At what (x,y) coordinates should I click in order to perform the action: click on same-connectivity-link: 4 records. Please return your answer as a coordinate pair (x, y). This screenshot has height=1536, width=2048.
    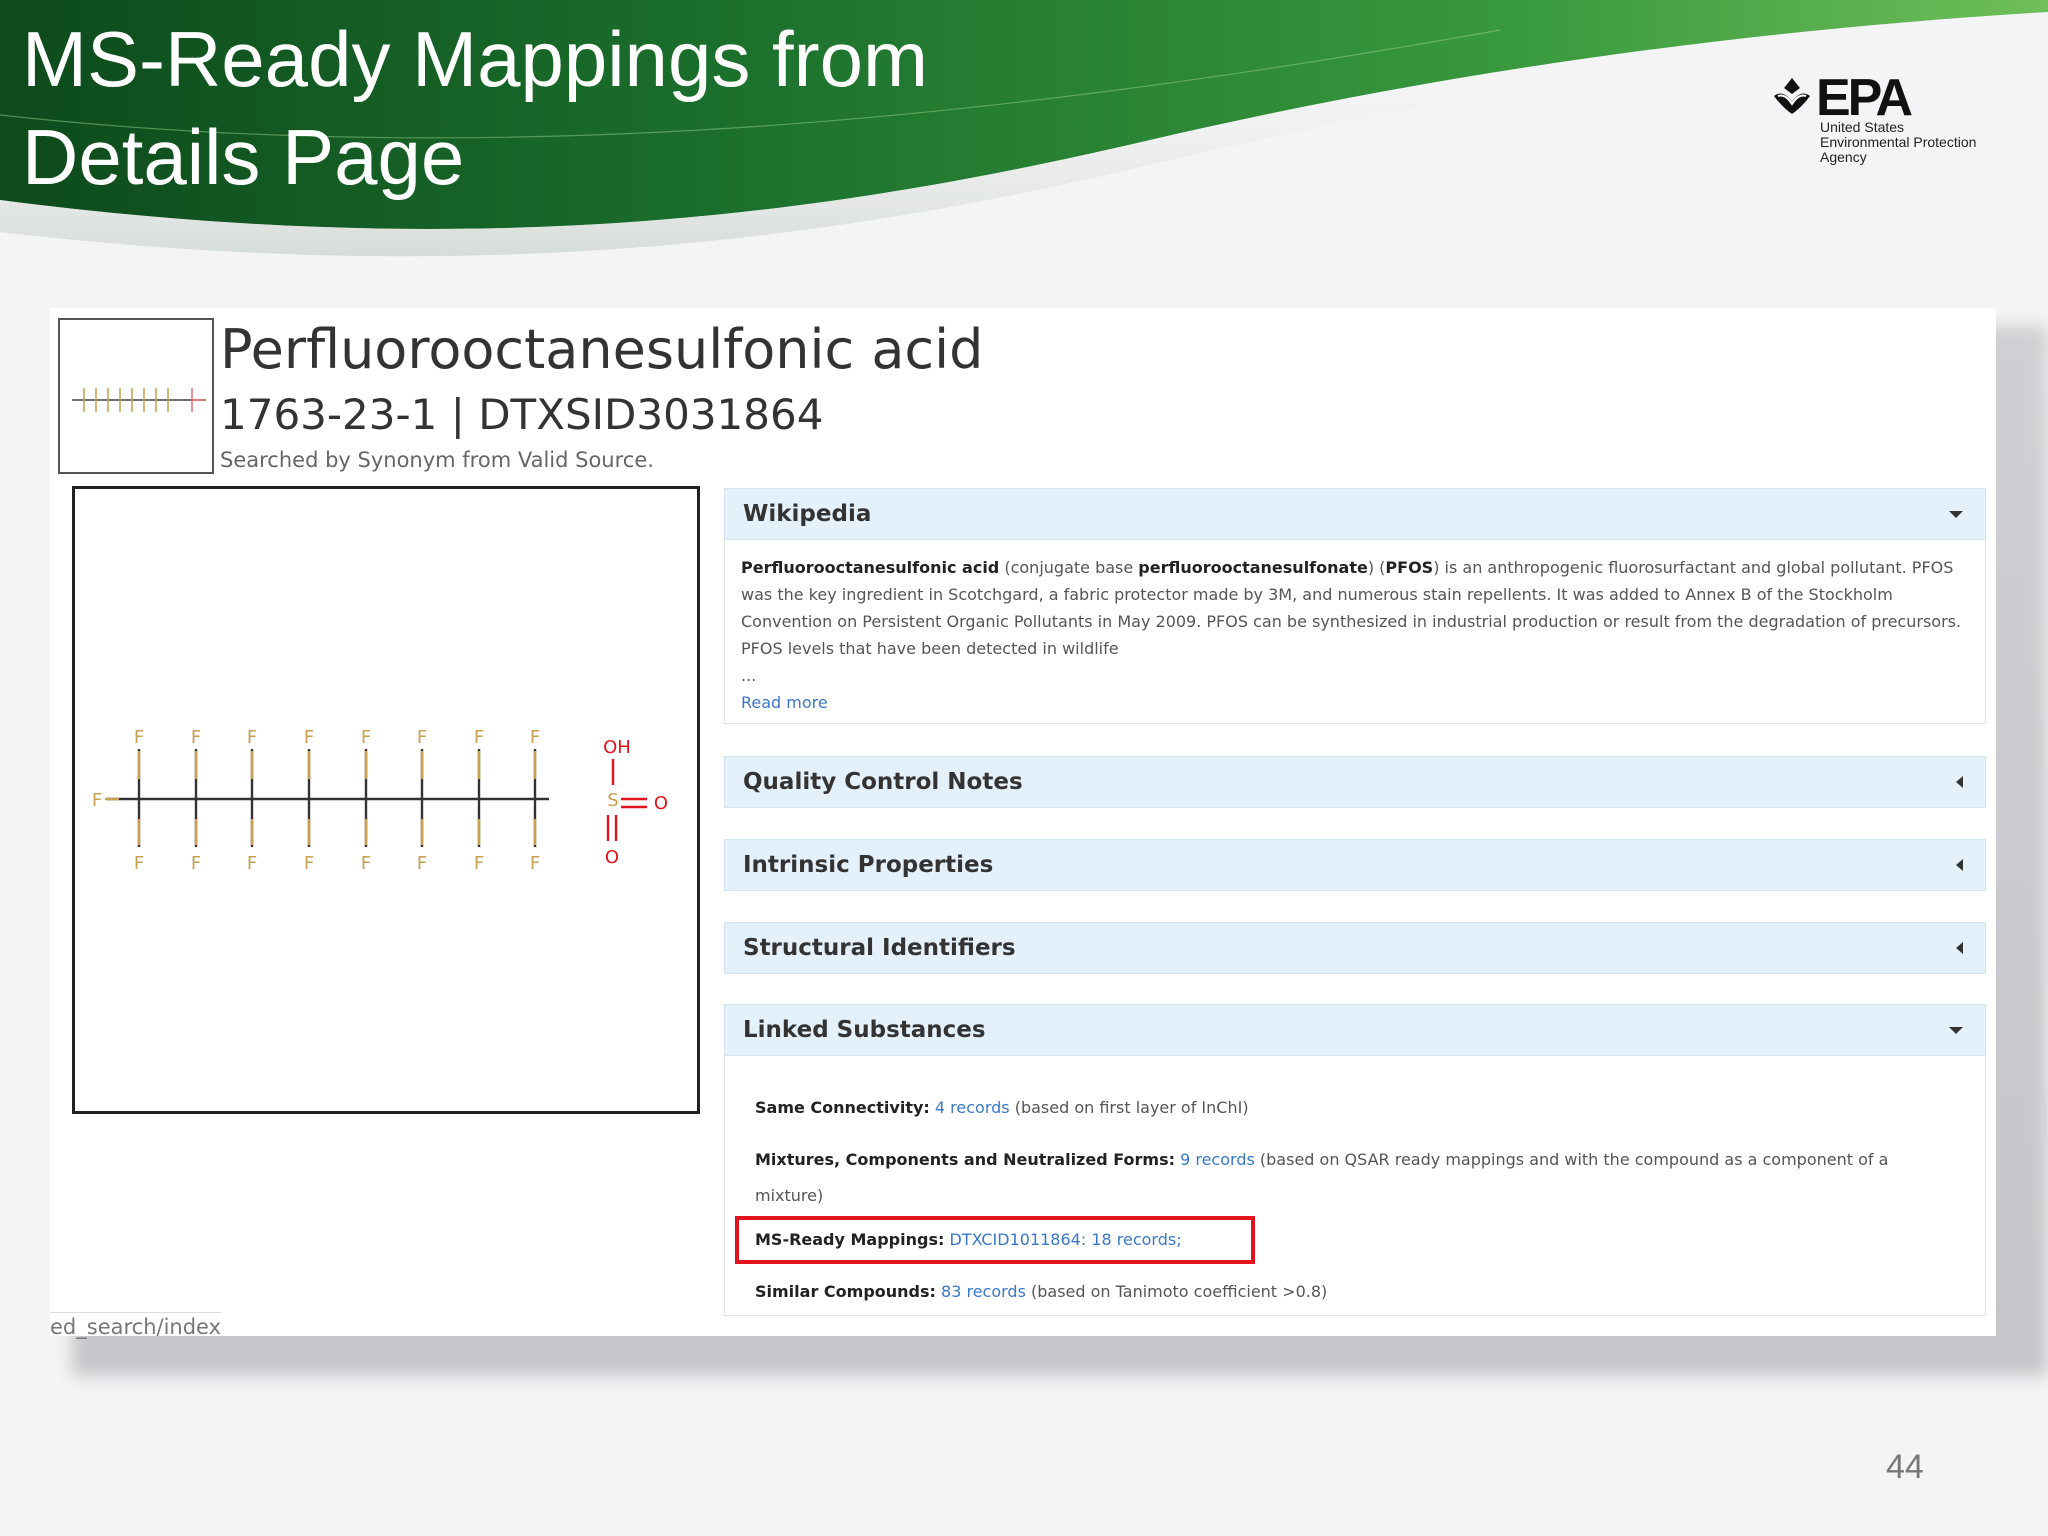
    Looking at the image, I should click on (972, 1107).